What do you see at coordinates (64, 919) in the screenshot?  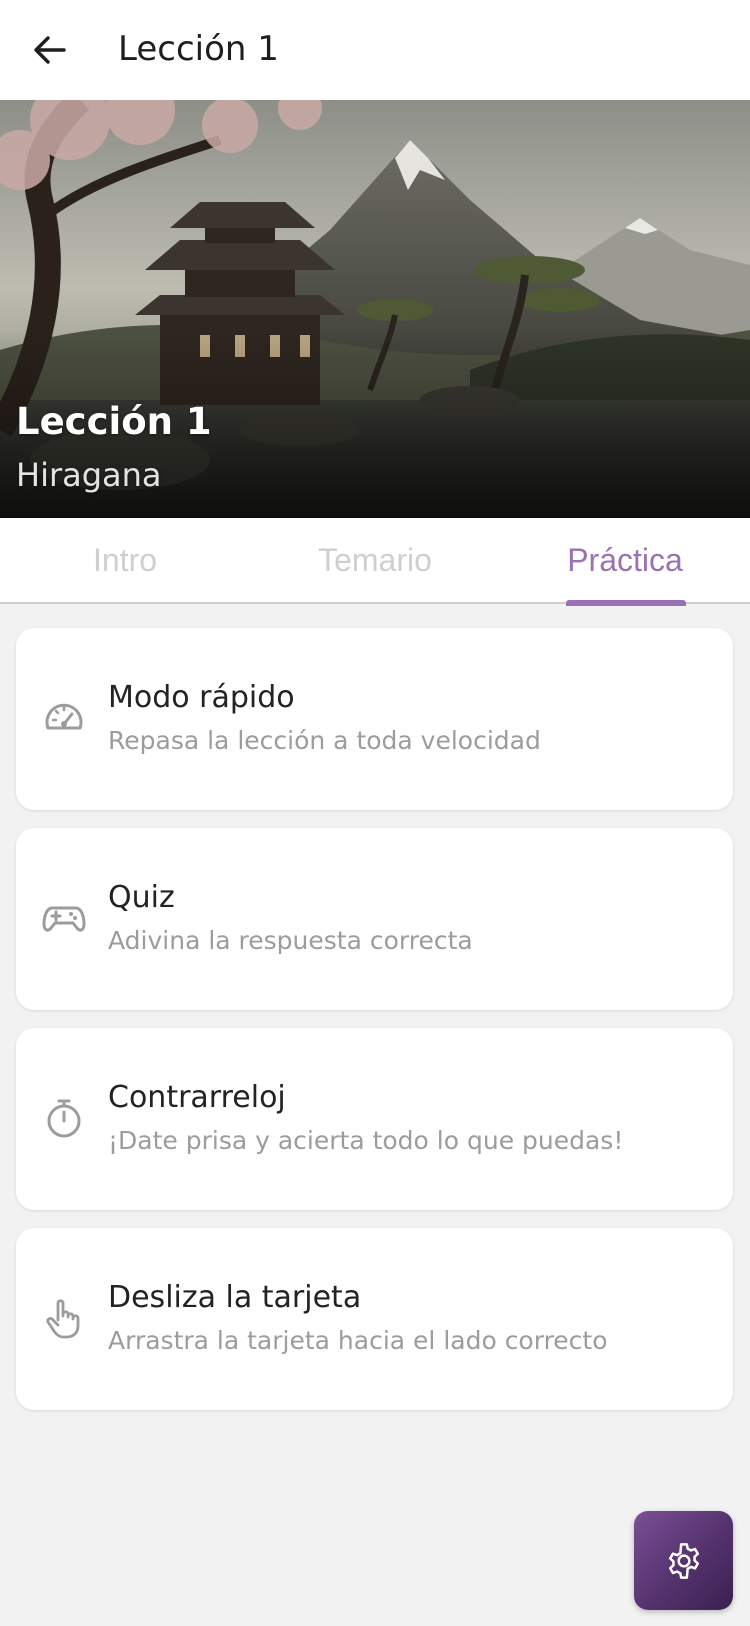 I see `gamepad-icon` at bounding box center [64, 919].